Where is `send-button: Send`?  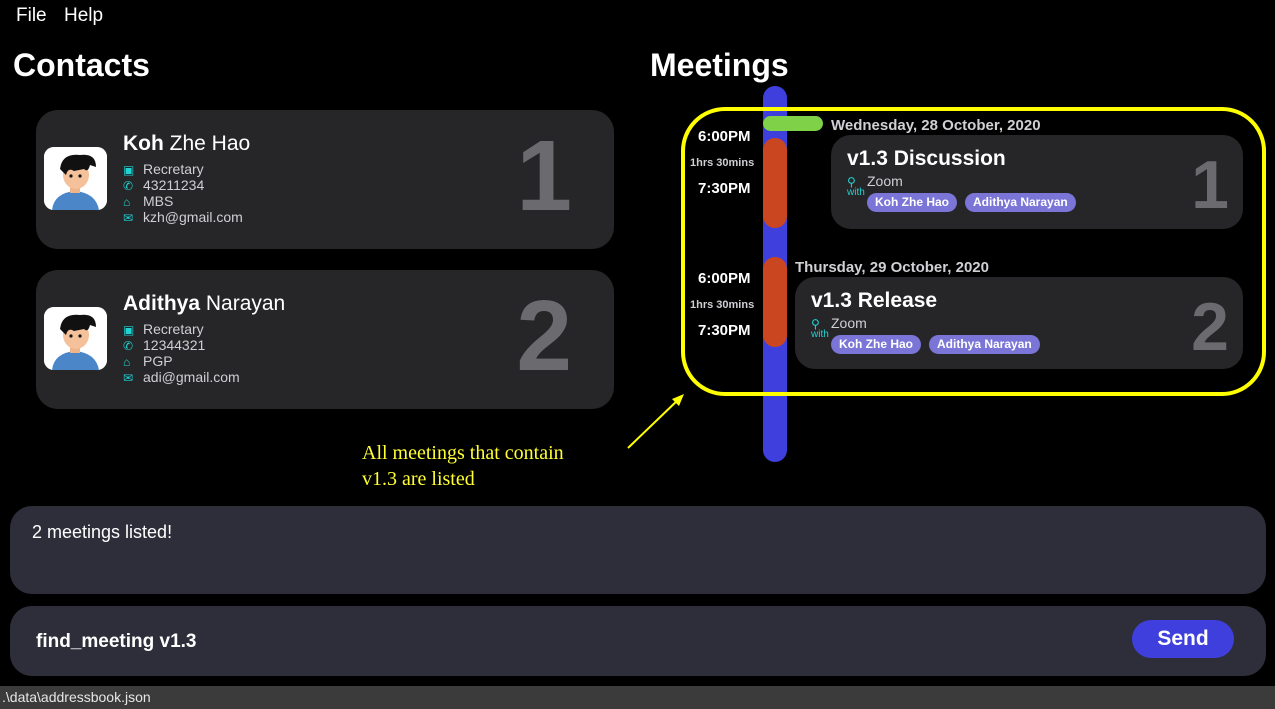
send-button: Send is located at coordinates (1183, 639).